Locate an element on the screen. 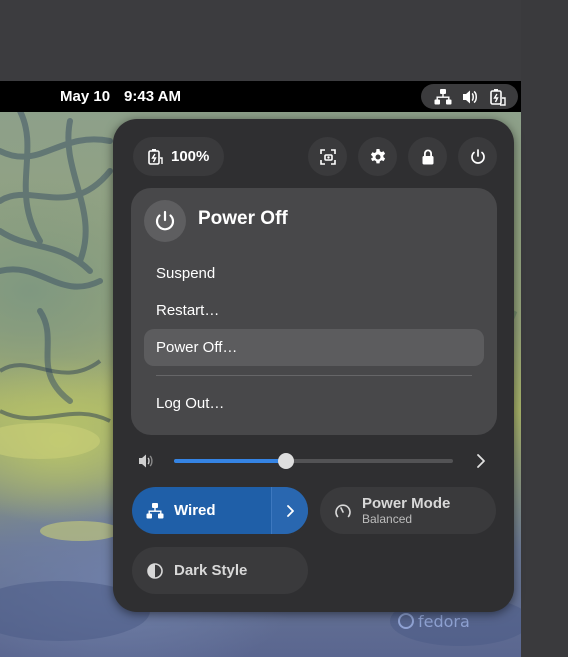 The width and height of the screenshot is (568, 657). dark-style-label: Dark Style is located at coordinates (211, 570).